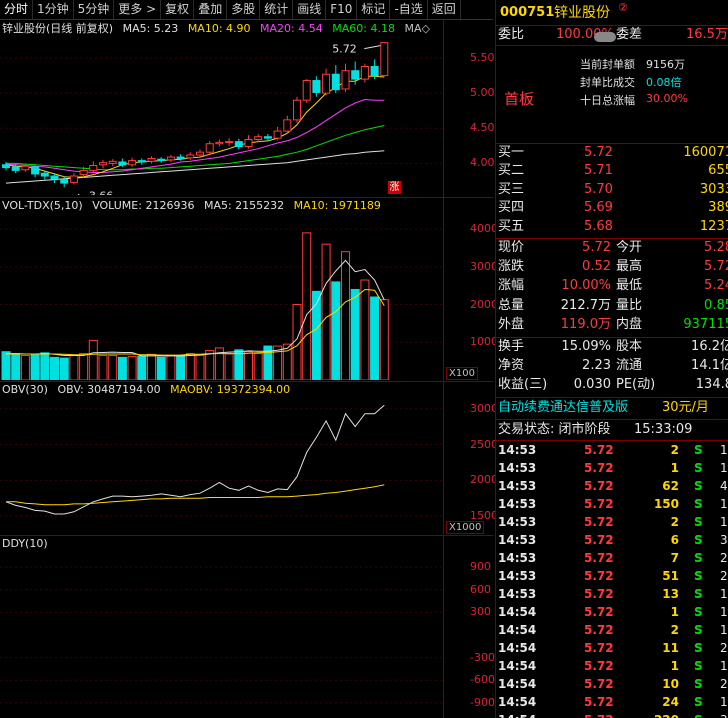  What do you see at coordinates (416, 28) in the screenshot?
I see `kline-ma-more: MA◇` at bounding box center [416, 28].